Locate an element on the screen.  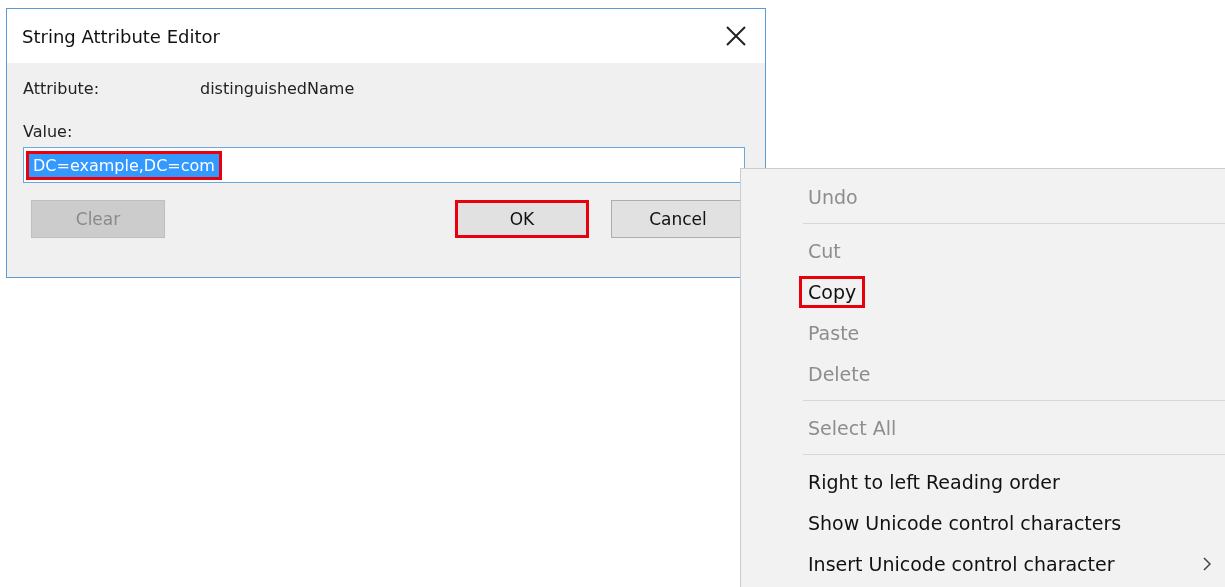
menu-item: Copy is located at coordinates (832, 291).